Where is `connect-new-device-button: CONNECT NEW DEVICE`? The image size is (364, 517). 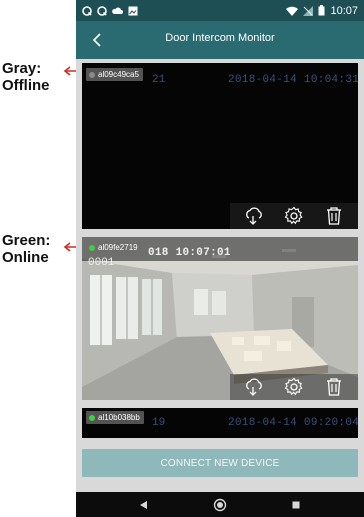 connect-new-device-button: CONNECT NEW DEVICE is located at coordinates (220, 463).